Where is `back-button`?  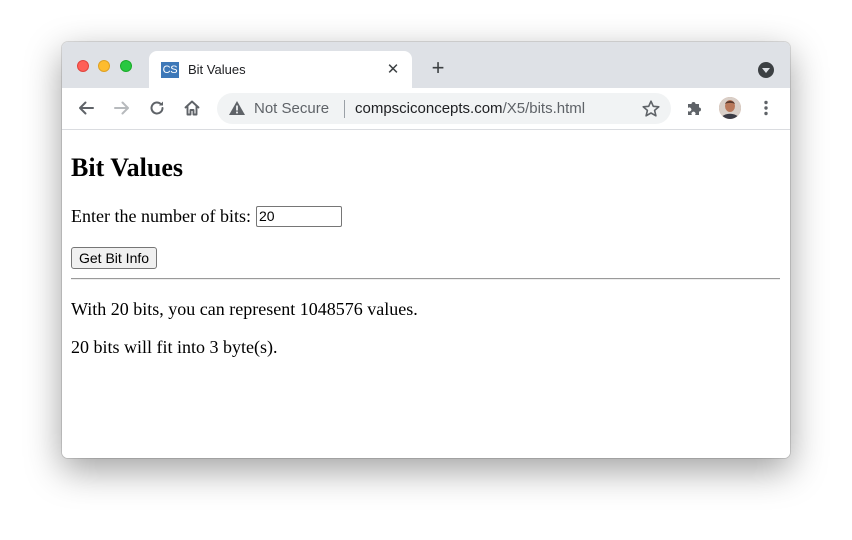 back-button is located at coordinates (86, 108).